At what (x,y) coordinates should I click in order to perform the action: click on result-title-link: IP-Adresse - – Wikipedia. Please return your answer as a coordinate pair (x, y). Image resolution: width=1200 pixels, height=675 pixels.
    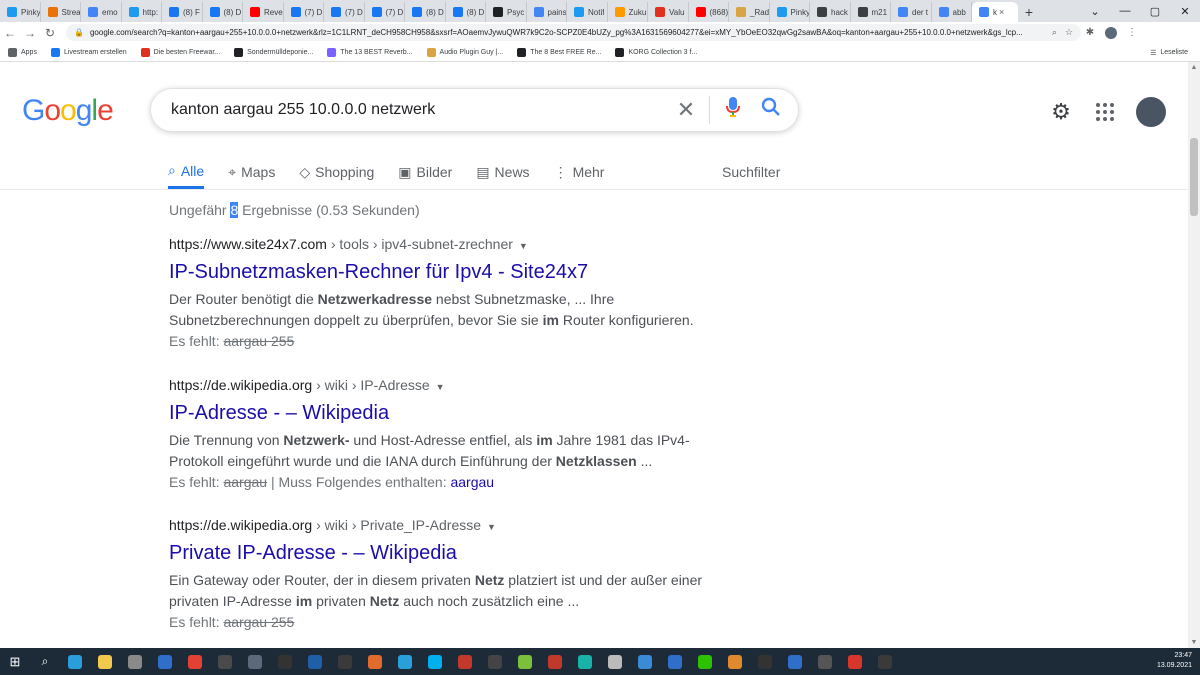
    Looking at the image, I should click on (449, 413).